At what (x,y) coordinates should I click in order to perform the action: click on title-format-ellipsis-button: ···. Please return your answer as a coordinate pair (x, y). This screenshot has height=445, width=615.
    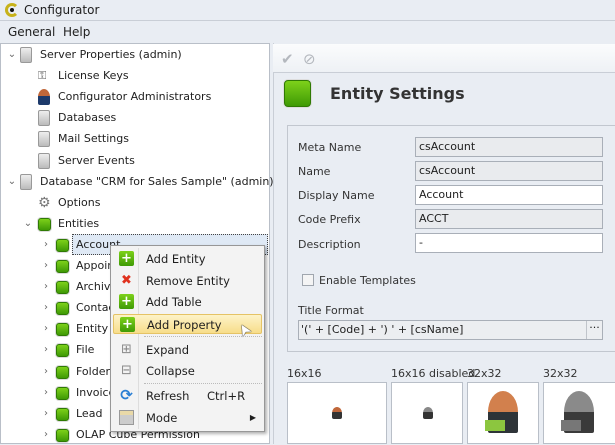
    Looking at the image, I should click on (594, 330).